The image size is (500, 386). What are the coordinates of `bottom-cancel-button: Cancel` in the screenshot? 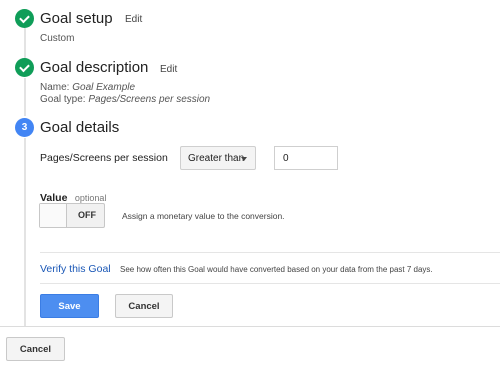 It's located at (35, 349).